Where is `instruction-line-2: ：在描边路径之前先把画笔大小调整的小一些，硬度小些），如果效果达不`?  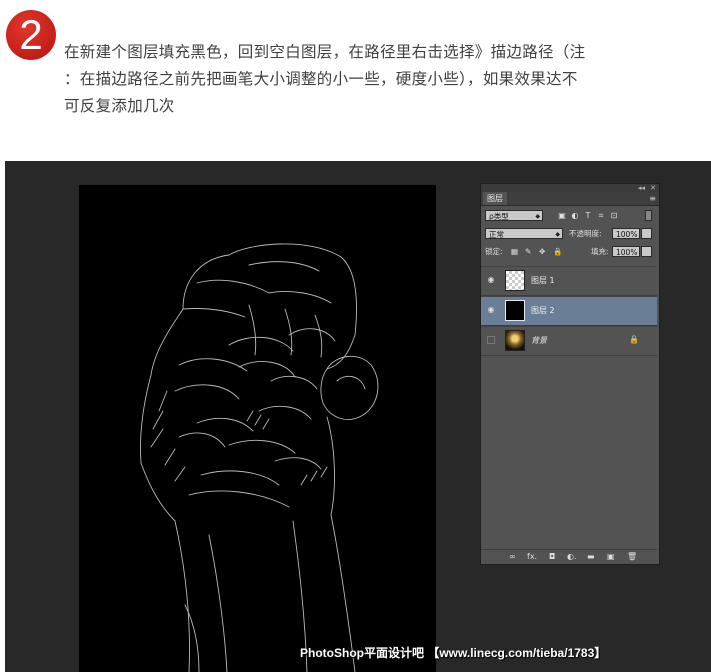 instruction-line-2: ：在描边路径之前先把画笔大小调整的小一些，硬度小些），如果效果达不 is located at coordinates (321, 79).